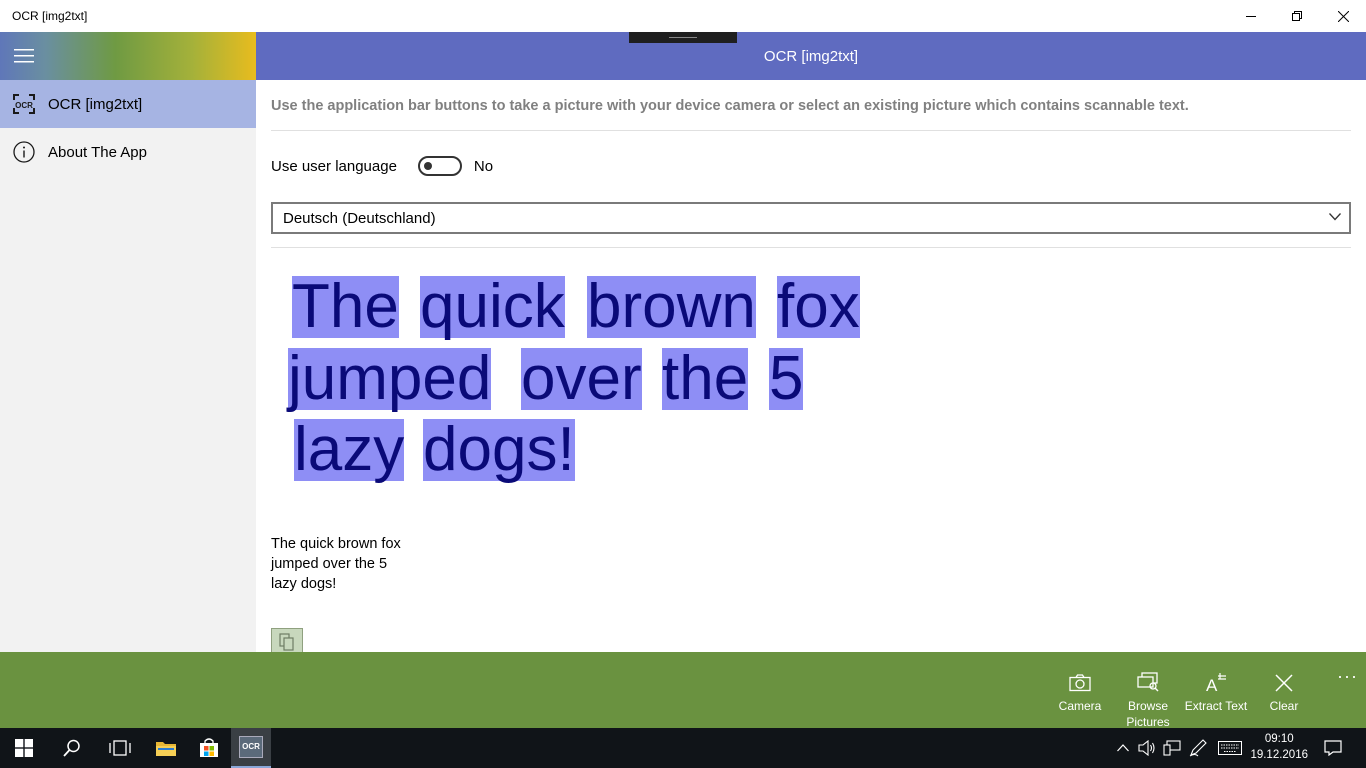 The width and height of the screenshot is (1366, 768). I want to click on search-button, so click(72, 748).